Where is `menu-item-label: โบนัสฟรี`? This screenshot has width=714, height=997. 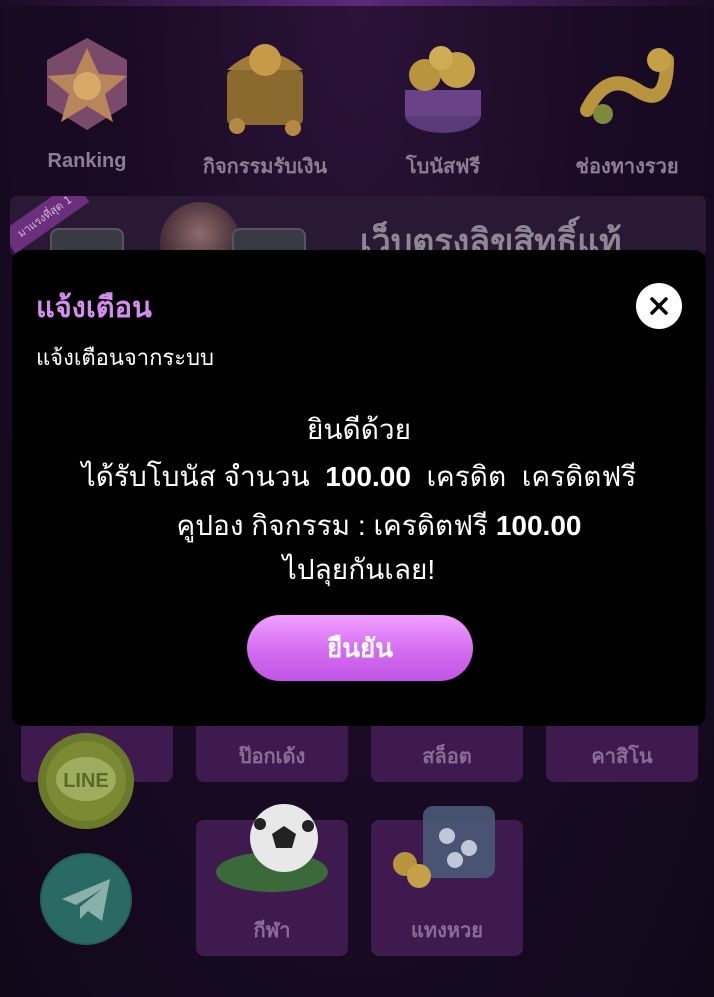
menu-item-label: โบนัสฟรี is located at coordinates (443, 167).